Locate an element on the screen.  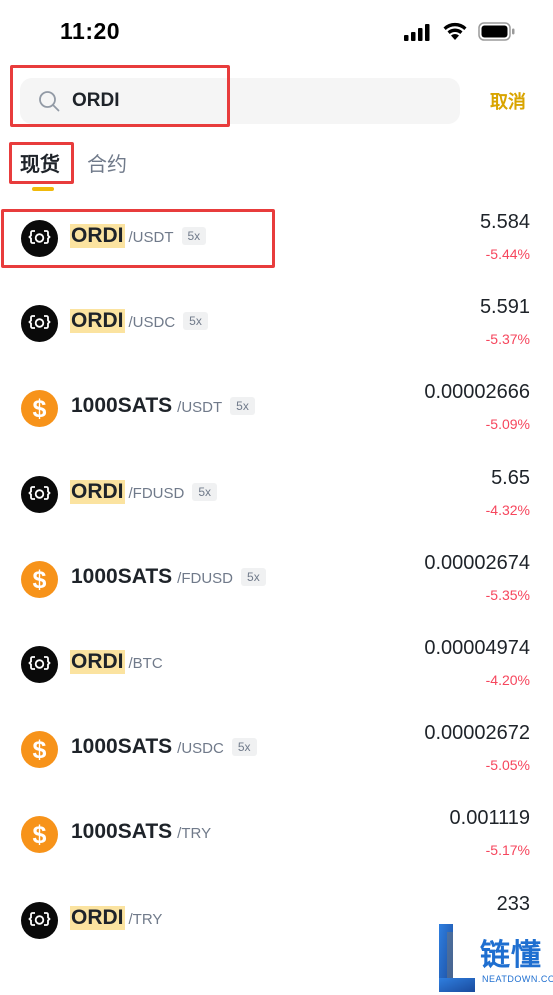
last-price: 233 is located at coordinates (513, 903).